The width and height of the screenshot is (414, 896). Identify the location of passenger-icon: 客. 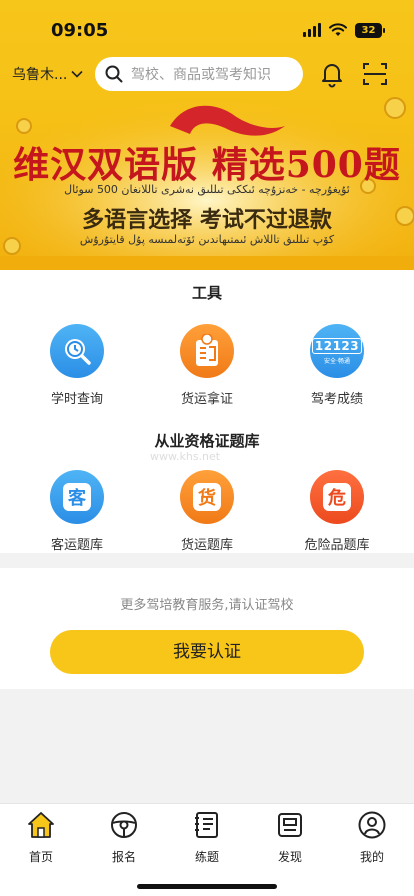
(77, 497).